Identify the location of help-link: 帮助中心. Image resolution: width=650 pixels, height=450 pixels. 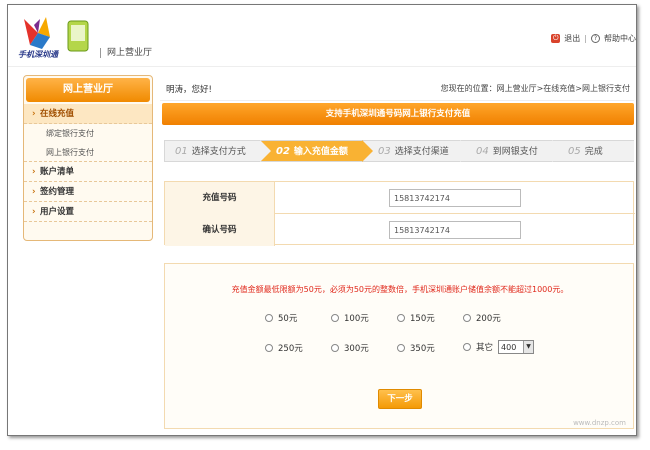
(620, 38).